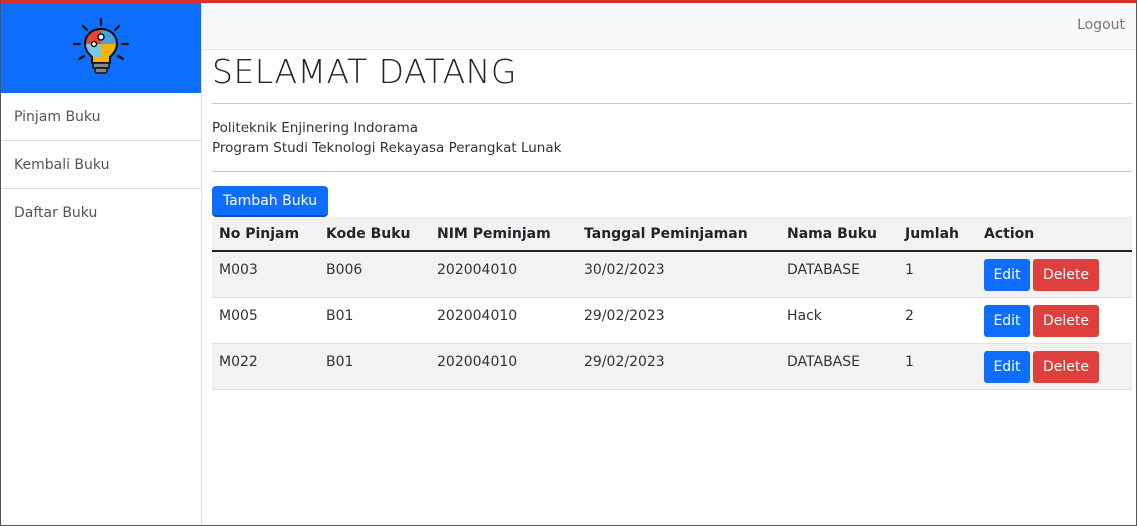 The image size is (1137, 526). Describe the element at coordinates (238, 270) in the screenshot. I see `cell-no-pinjam: M003` at that location.